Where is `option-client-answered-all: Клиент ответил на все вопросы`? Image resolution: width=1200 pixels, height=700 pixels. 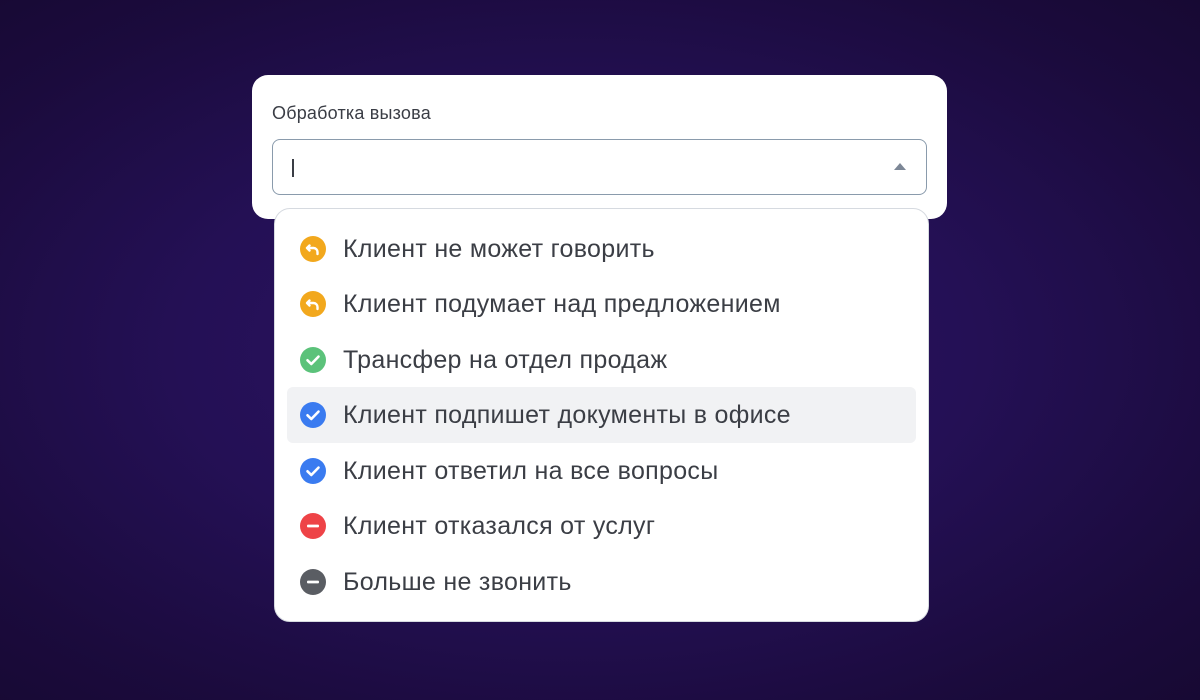 option-client-answered-all: Клиент ответил на все вопросы is located at coordinates (601, 471).